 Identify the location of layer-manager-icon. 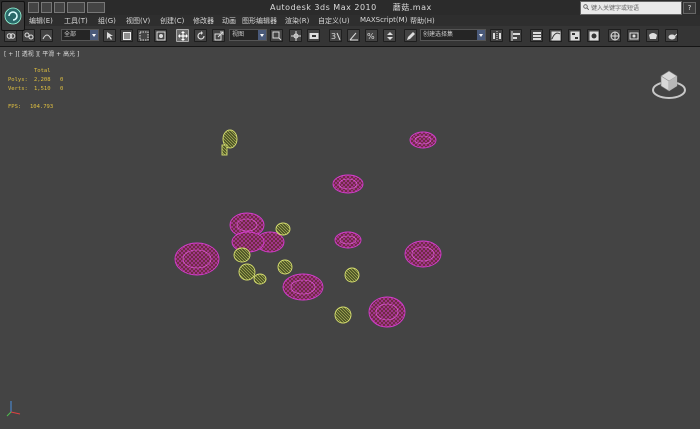
(537, 36).